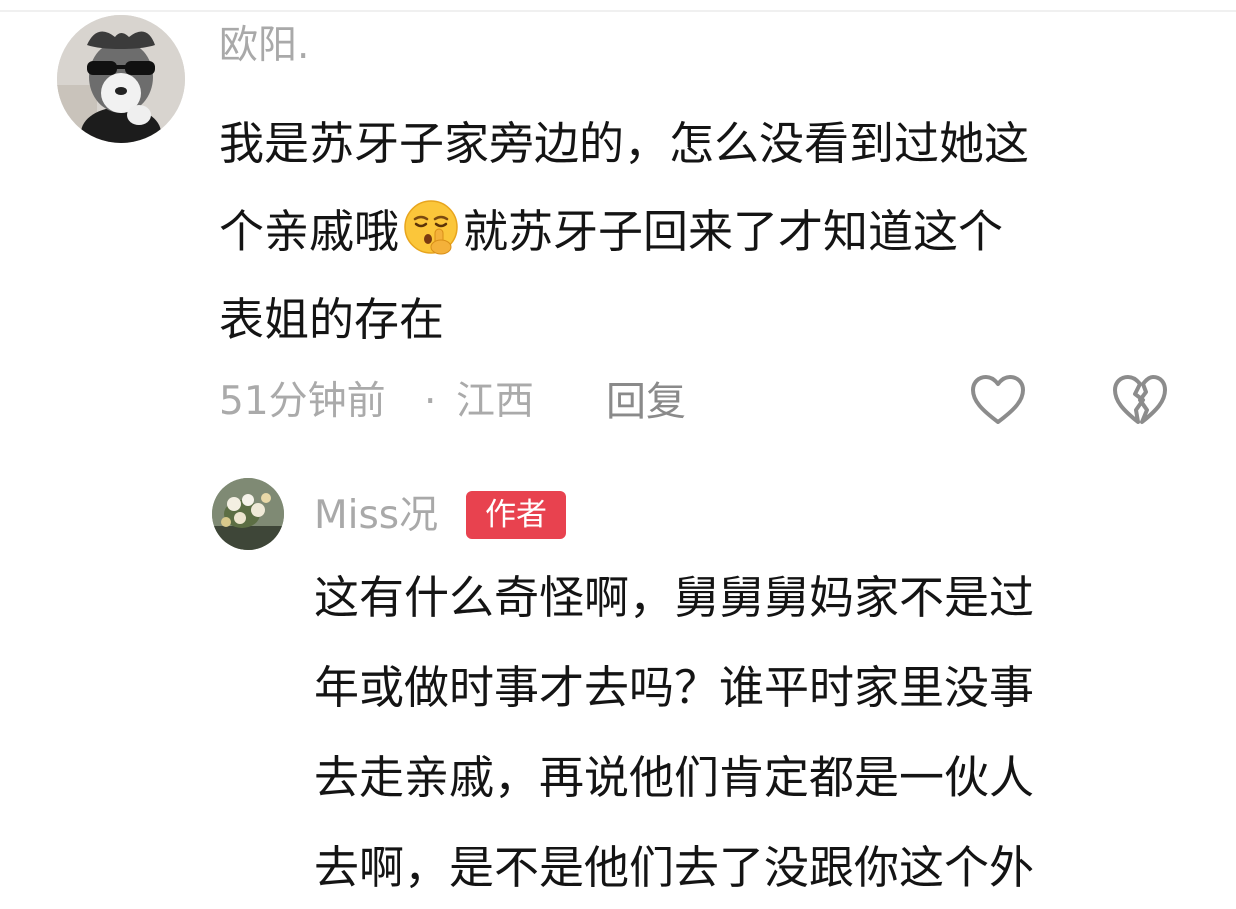 The image size is (1236, 909). Describe the element at coordinates (264, 46) in the screenshot. I see `comment-username: 欧阳.` at that location.